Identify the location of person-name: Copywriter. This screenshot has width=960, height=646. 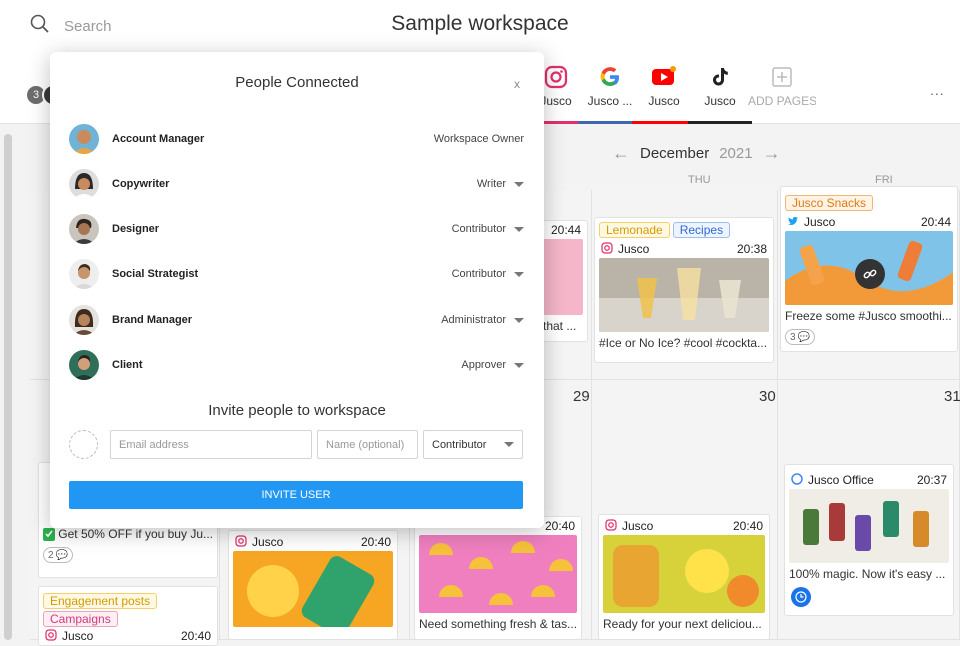
(141, 184).